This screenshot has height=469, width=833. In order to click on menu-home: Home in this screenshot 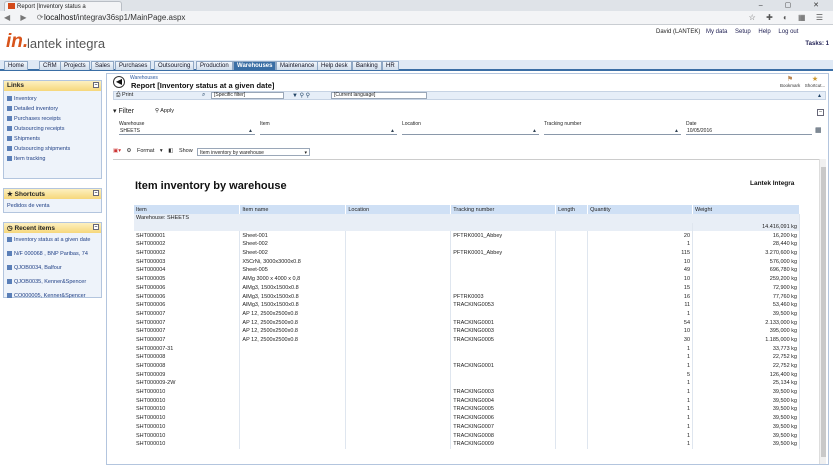, I will do `click(16, 65)`.